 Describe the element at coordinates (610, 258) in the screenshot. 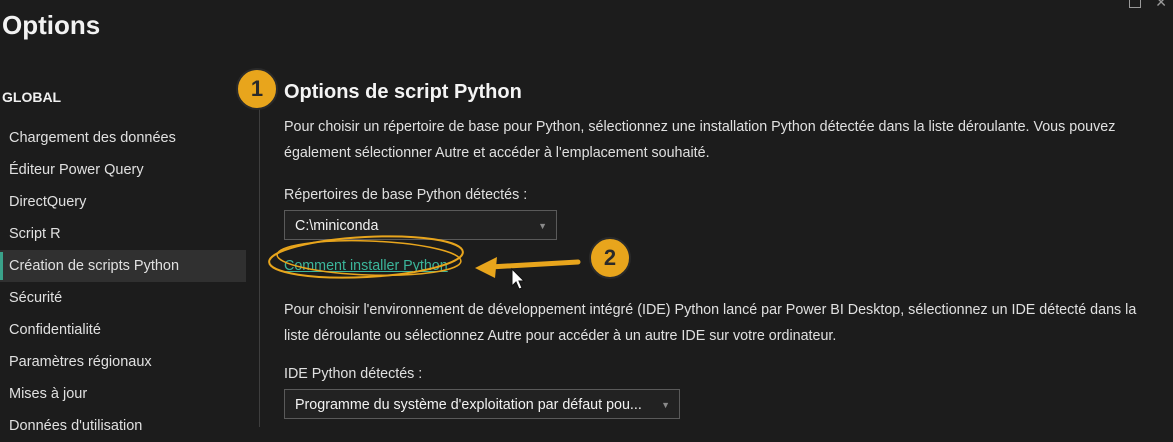

I see `step-badge-2: 2` at that location.